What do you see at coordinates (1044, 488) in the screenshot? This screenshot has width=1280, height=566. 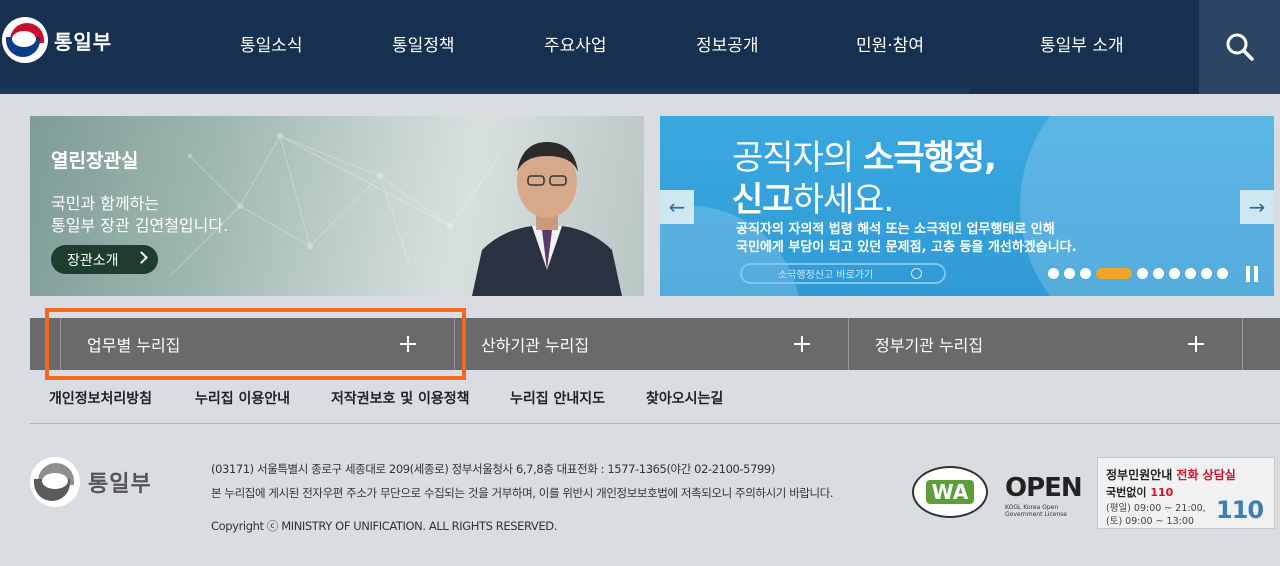 I see `open-mark-text: OPEN` at bounding box center [1044, 488].